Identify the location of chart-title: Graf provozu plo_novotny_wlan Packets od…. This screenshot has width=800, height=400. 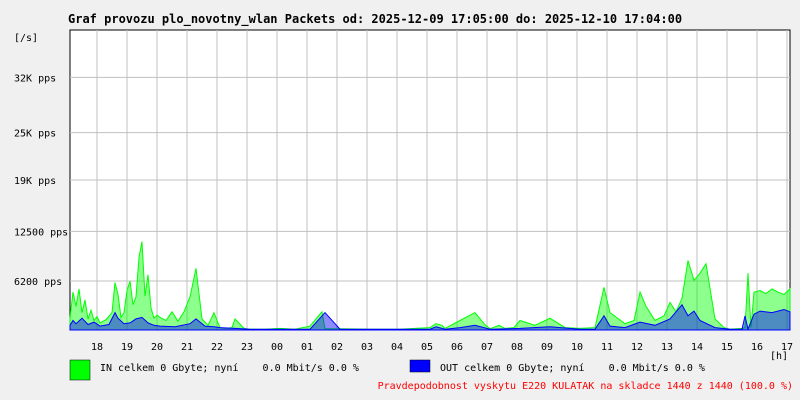
(375, 19).